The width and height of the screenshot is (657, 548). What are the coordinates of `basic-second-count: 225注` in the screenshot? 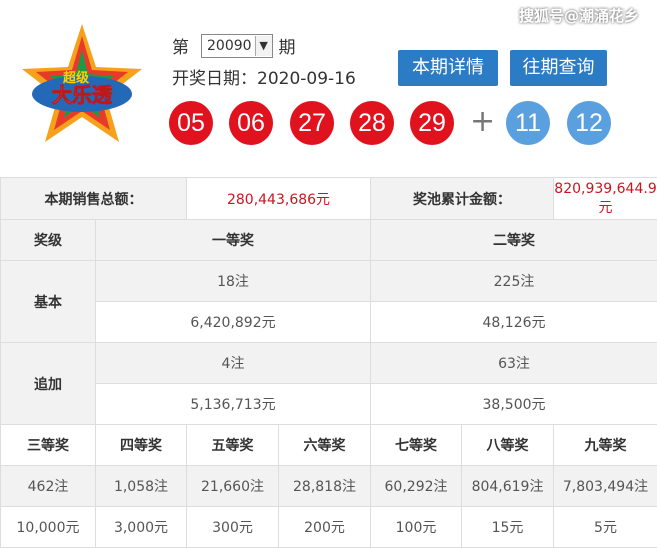 It's located at (514, 281).